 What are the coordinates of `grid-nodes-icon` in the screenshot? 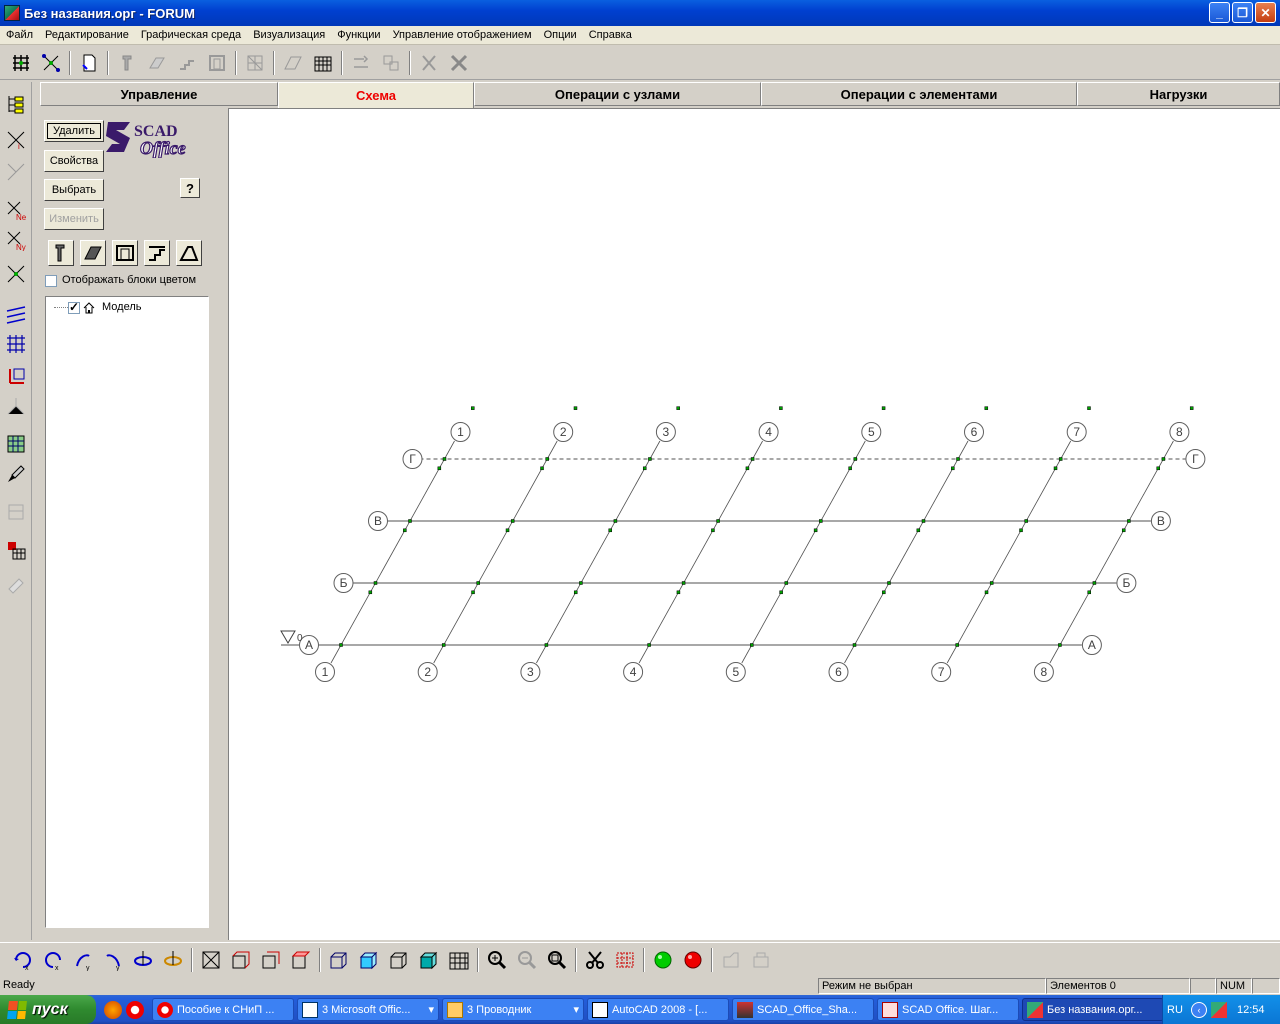 It's located at (21, 63).